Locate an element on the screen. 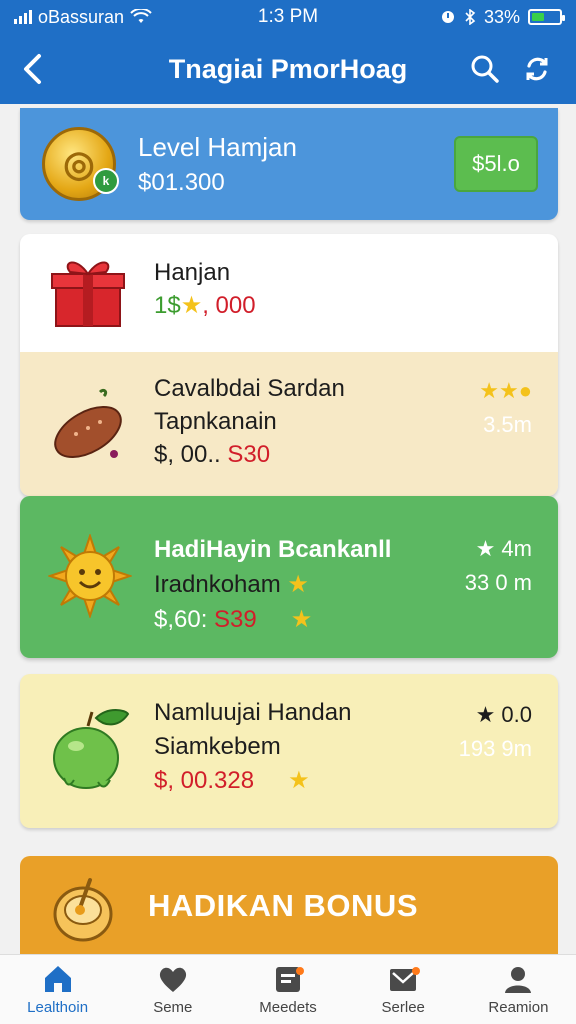 The image size is (576, 1024). item-price-red: S30 is located at coordinates (249, 454).